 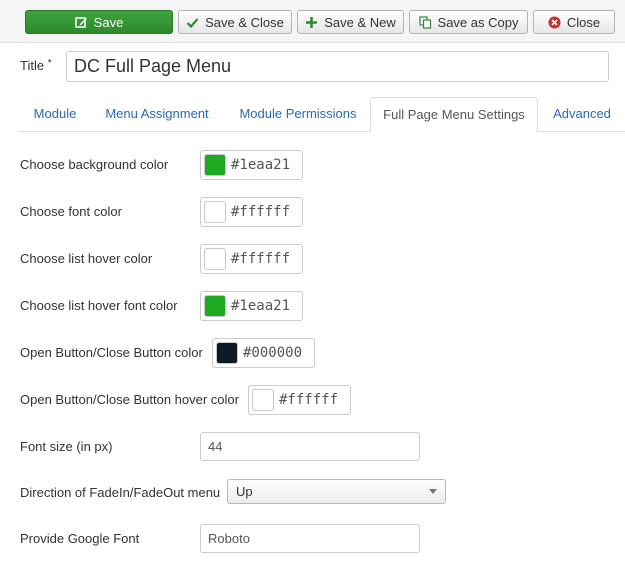 What do you see at coordinates (111, 352) in the screenshot?
I see `button-color-label: Open Button/Close Button color` at bounding box center [111, 352].